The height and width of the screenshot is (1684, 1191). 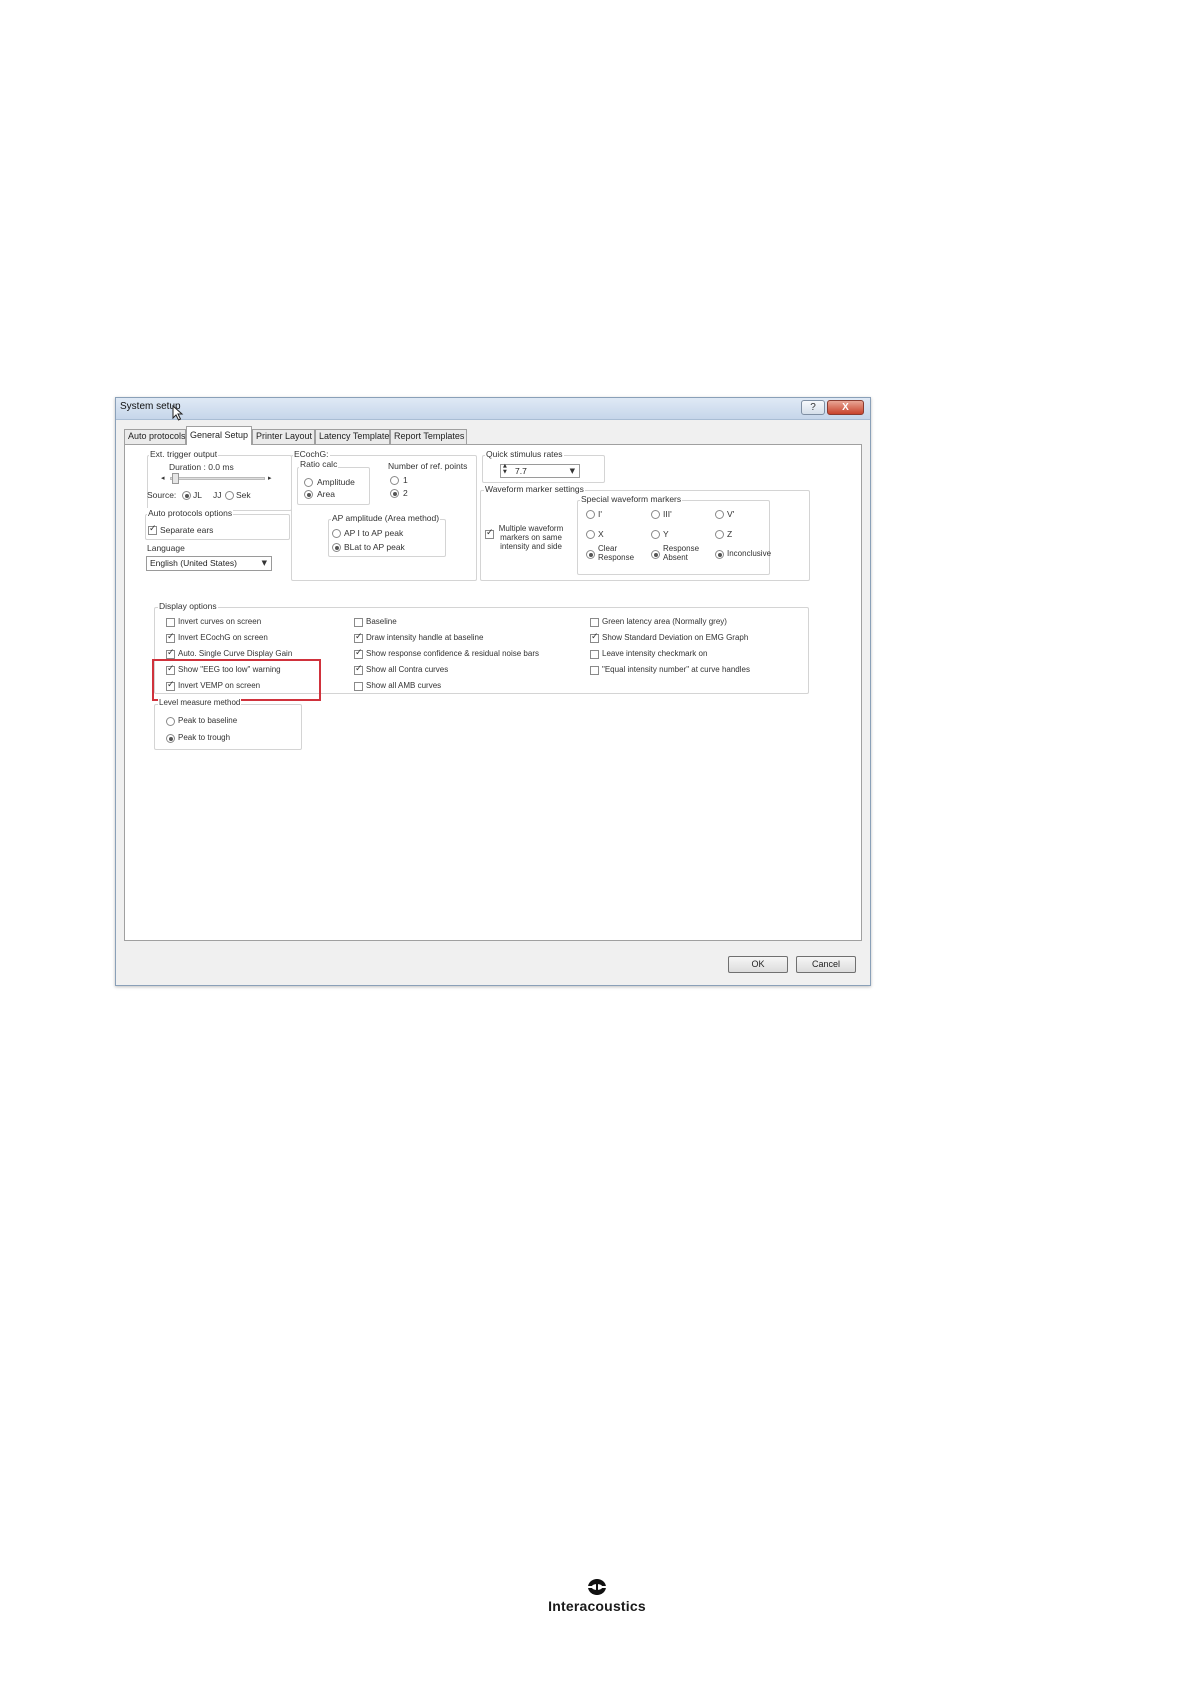 I want to click on marker-iii-radio, so click(x=655, y=514).